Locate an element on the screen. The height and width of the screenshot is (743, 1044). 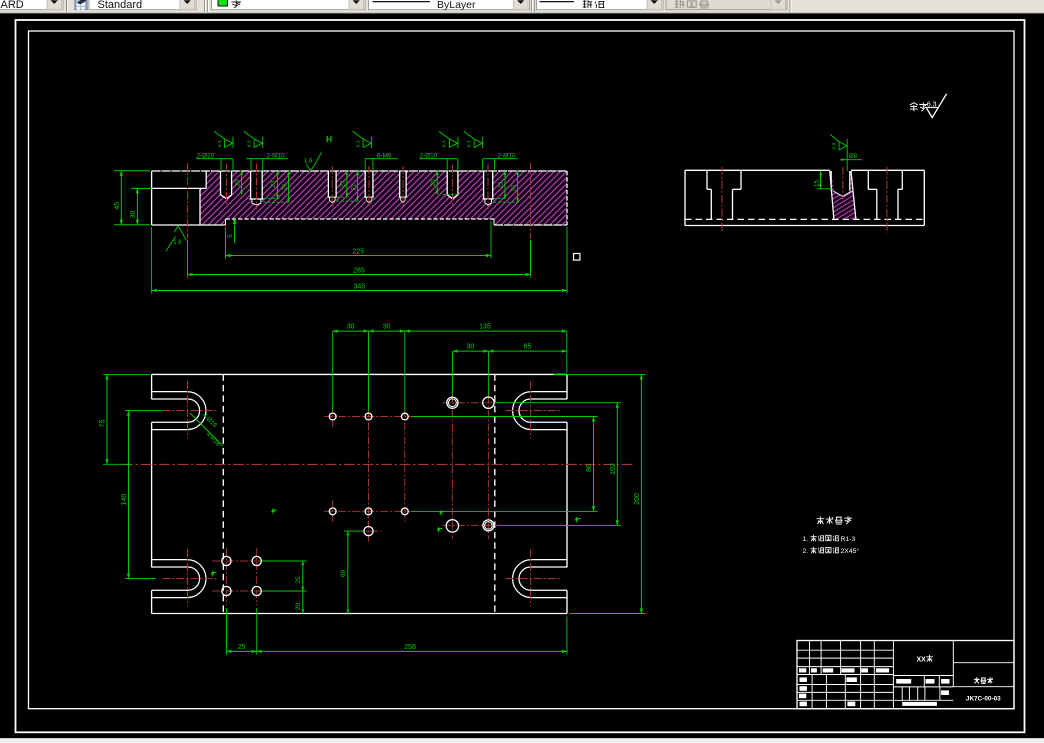
svg-text: 2. is located at coordinates (806, 551).